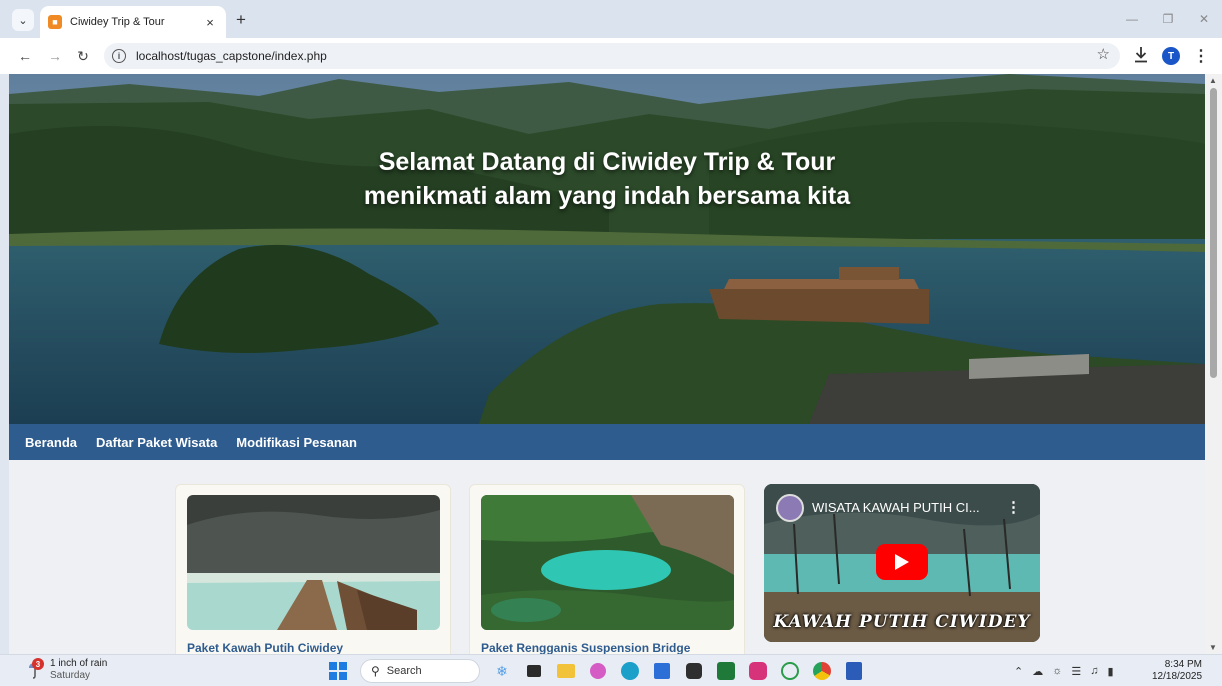 This screenshot has width=1222, height=686. What do you see at coordinates (1171, 56) in the screenshot?
I see `profile-avatar: T` at bounding box center [1171, 56].